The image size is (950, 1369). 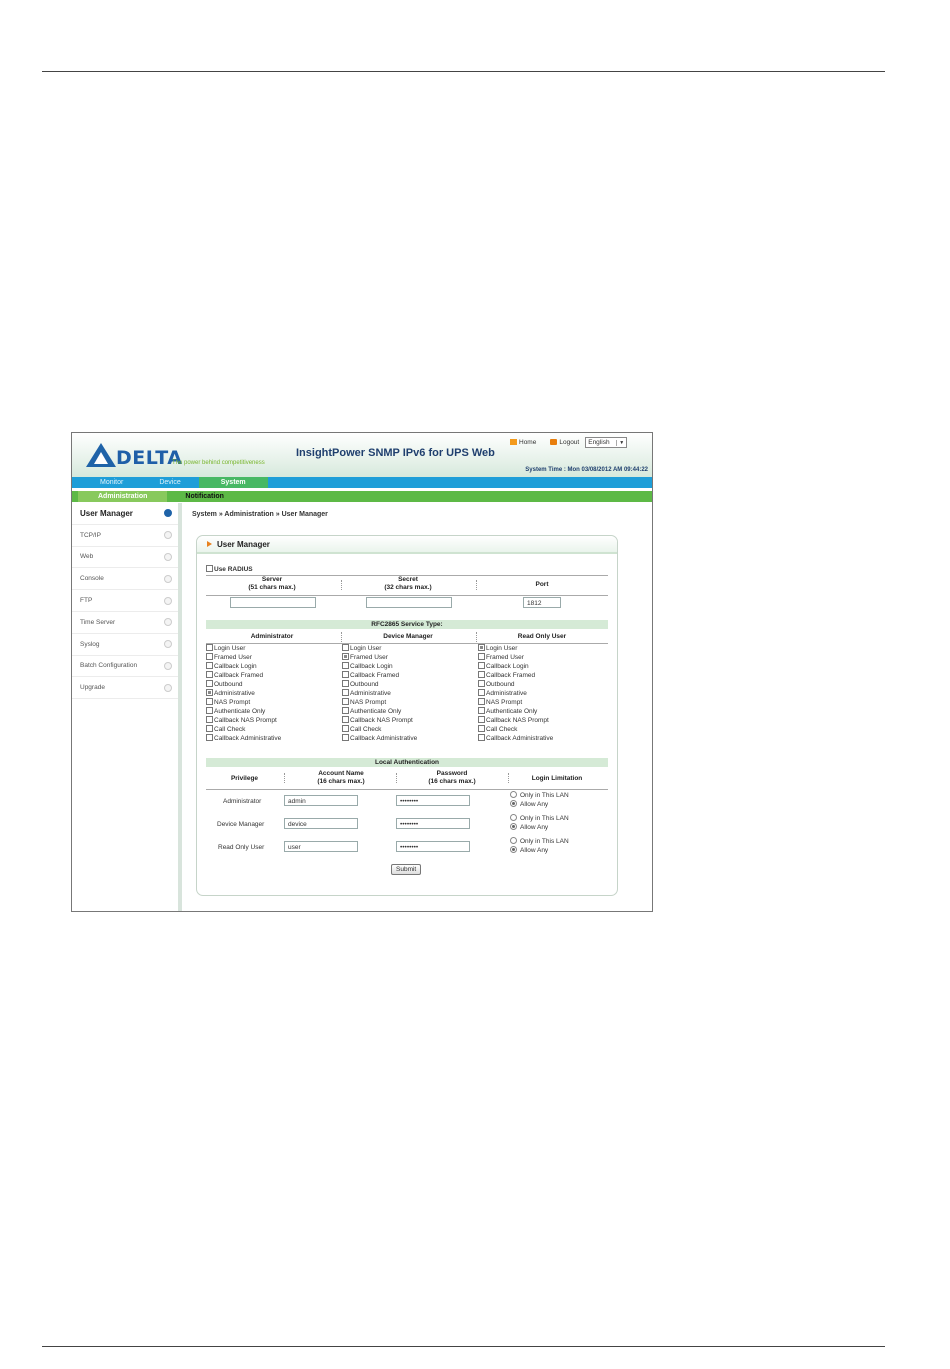 What do you see at coordinates (273, 602) in the screenshot?
I see `server-input` at bounding box center [273, 602].